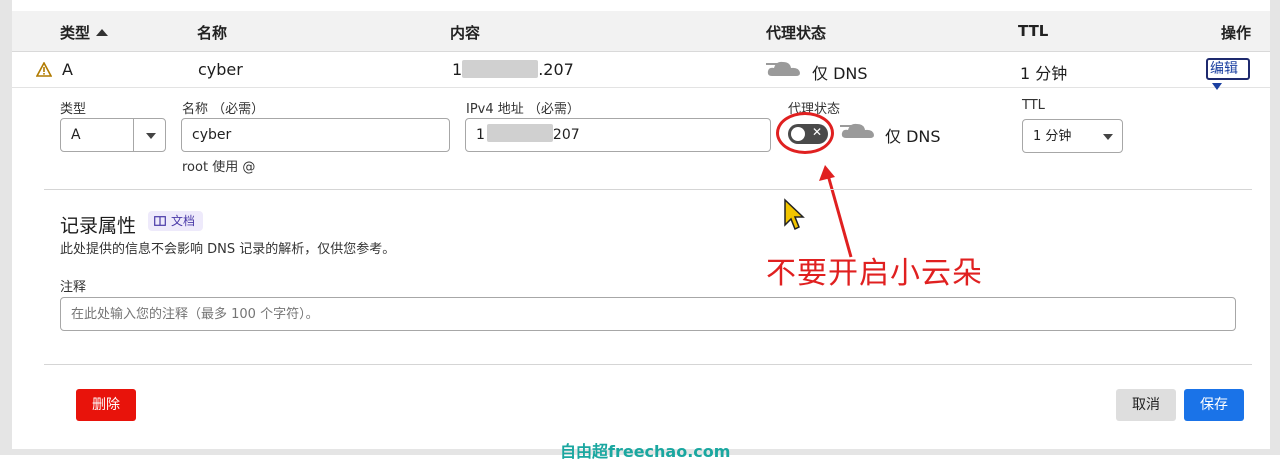  What do you see at coordinates (836, 211) in the screenshot?
I see `annotation-arrow` at bounding box center [836, 211].